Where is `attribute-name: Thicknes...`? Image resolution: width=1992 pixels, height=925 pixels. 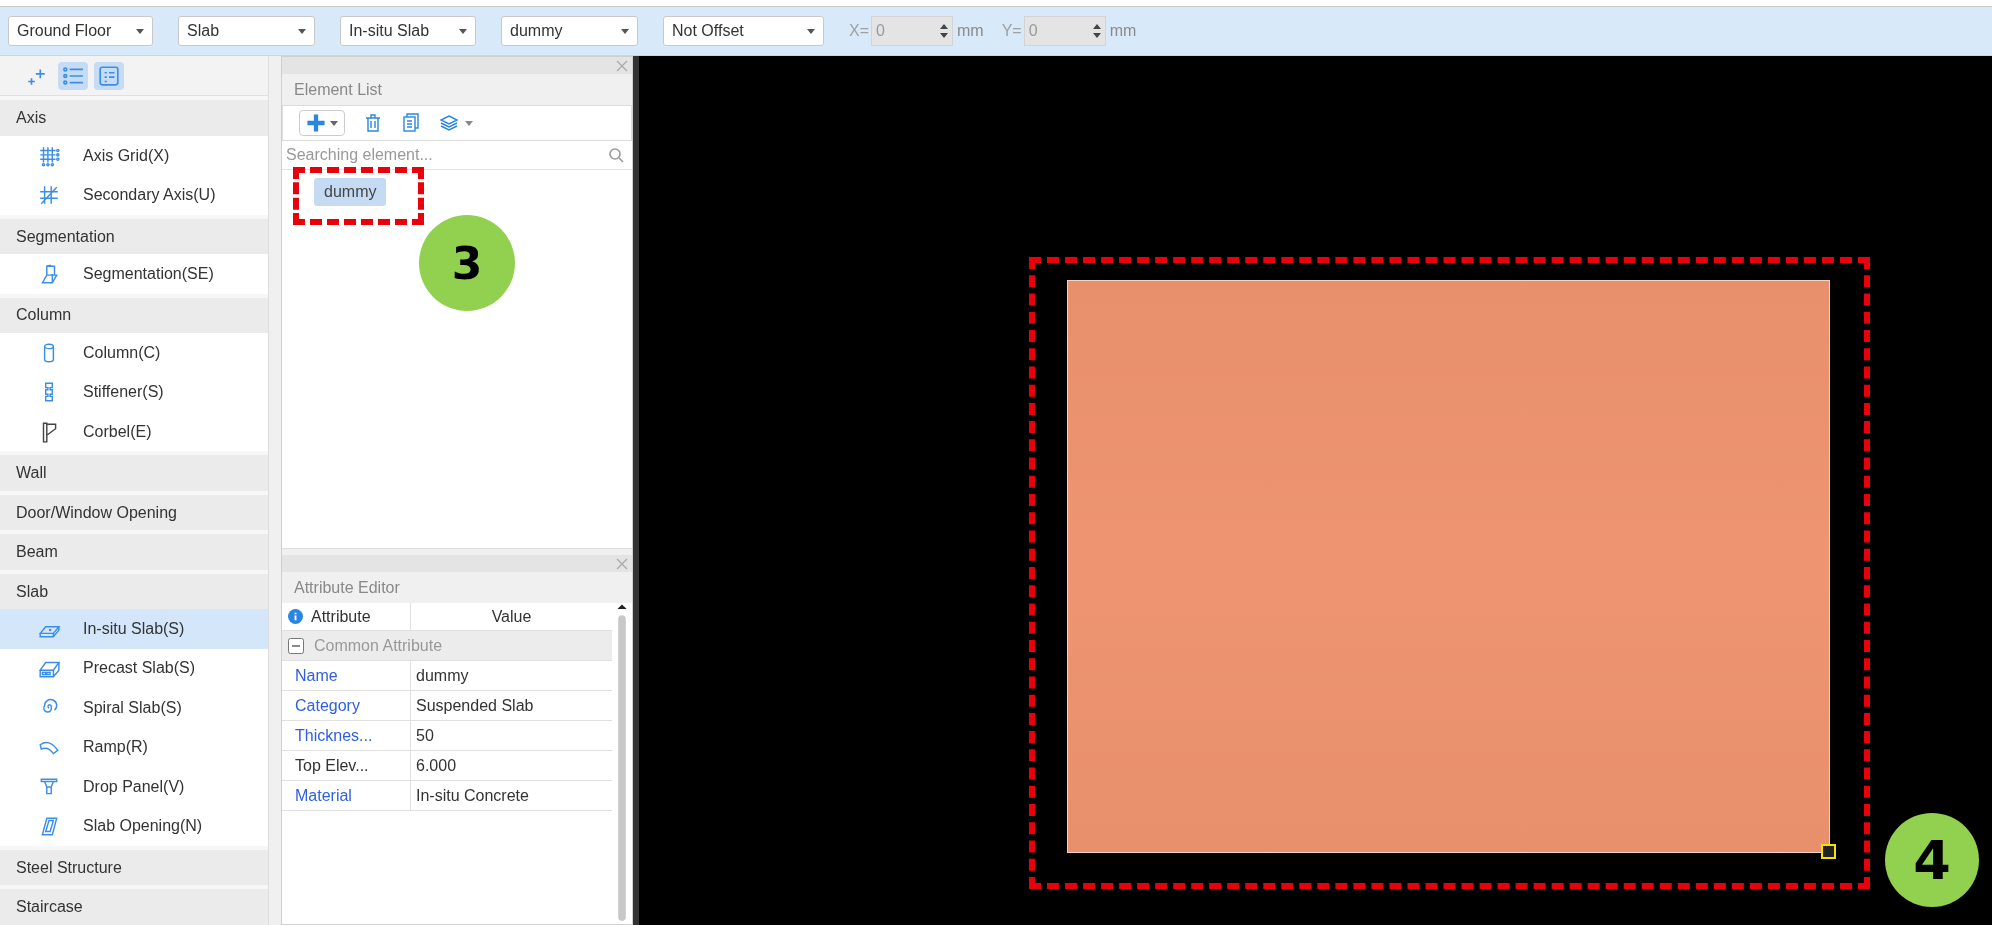
attribute-name: Thicknes... is located at coordinates (334, 735).